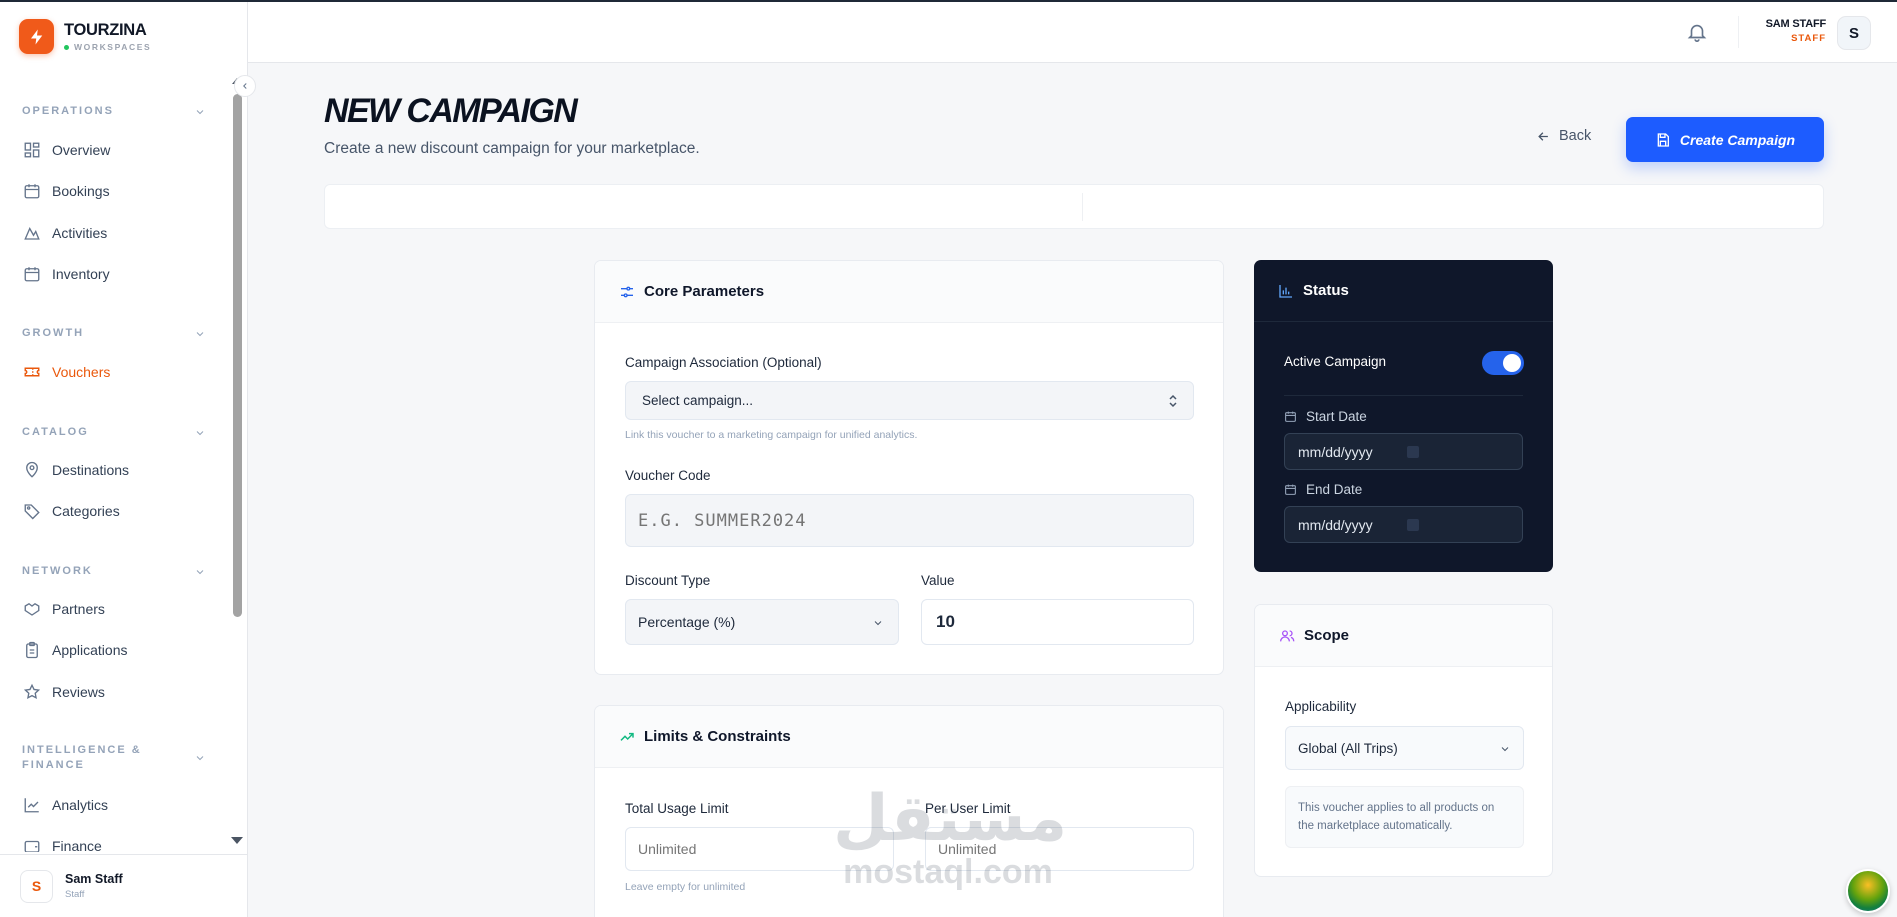 This screenshot has height=917, width=1897. What do you see at coordinates (762, 622) in the screenshot?
I see `discount-type-select: Percentage (%)` at bounding box center [762, 622].